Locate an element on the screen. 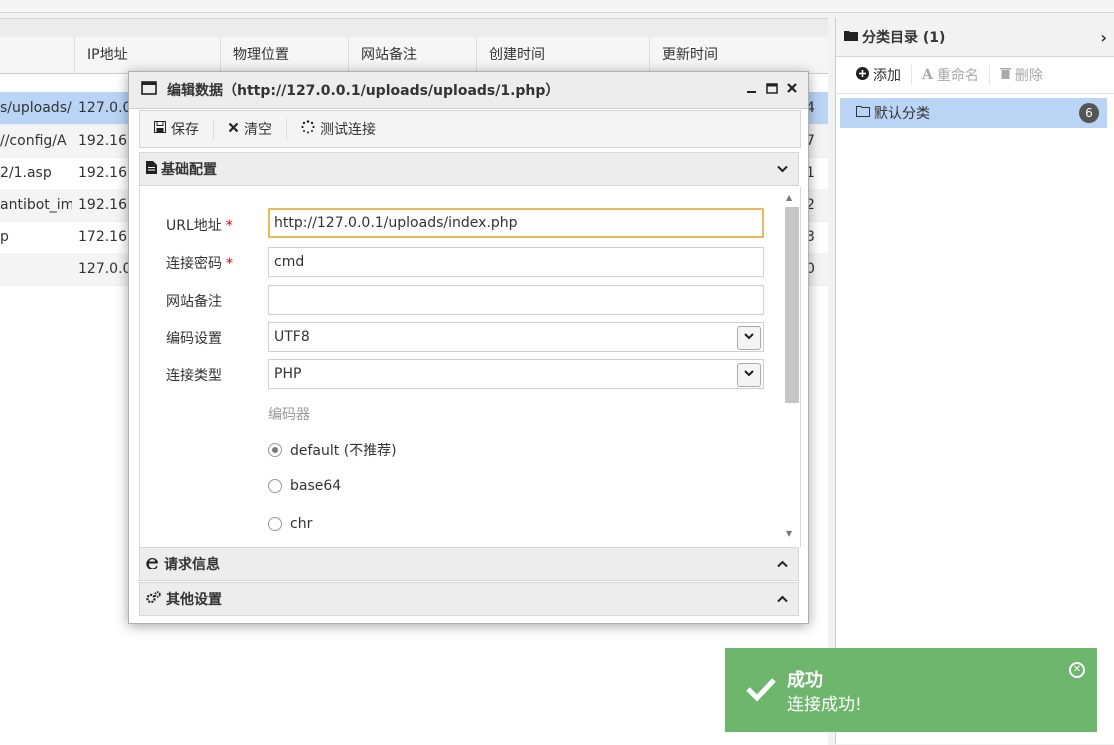 This screenshot has height=745, width=1114. document-icon is located at coordinates (151, 169).